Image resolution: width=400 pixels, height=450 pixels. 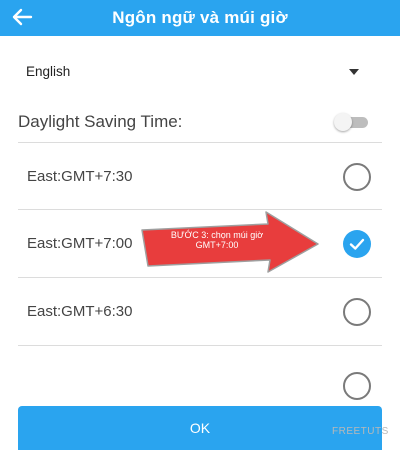 I want to click on callout-line-1: BƯỚC 3: chọn múi giờ, so click(x=217, y=235).